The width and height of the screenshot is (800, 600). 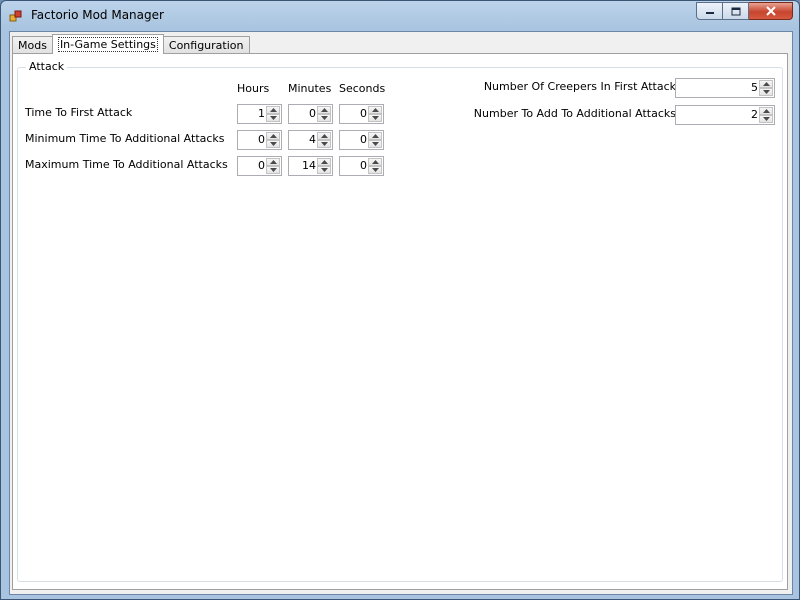 I want to click on group-title: Attack, so click(x=47, y=66).